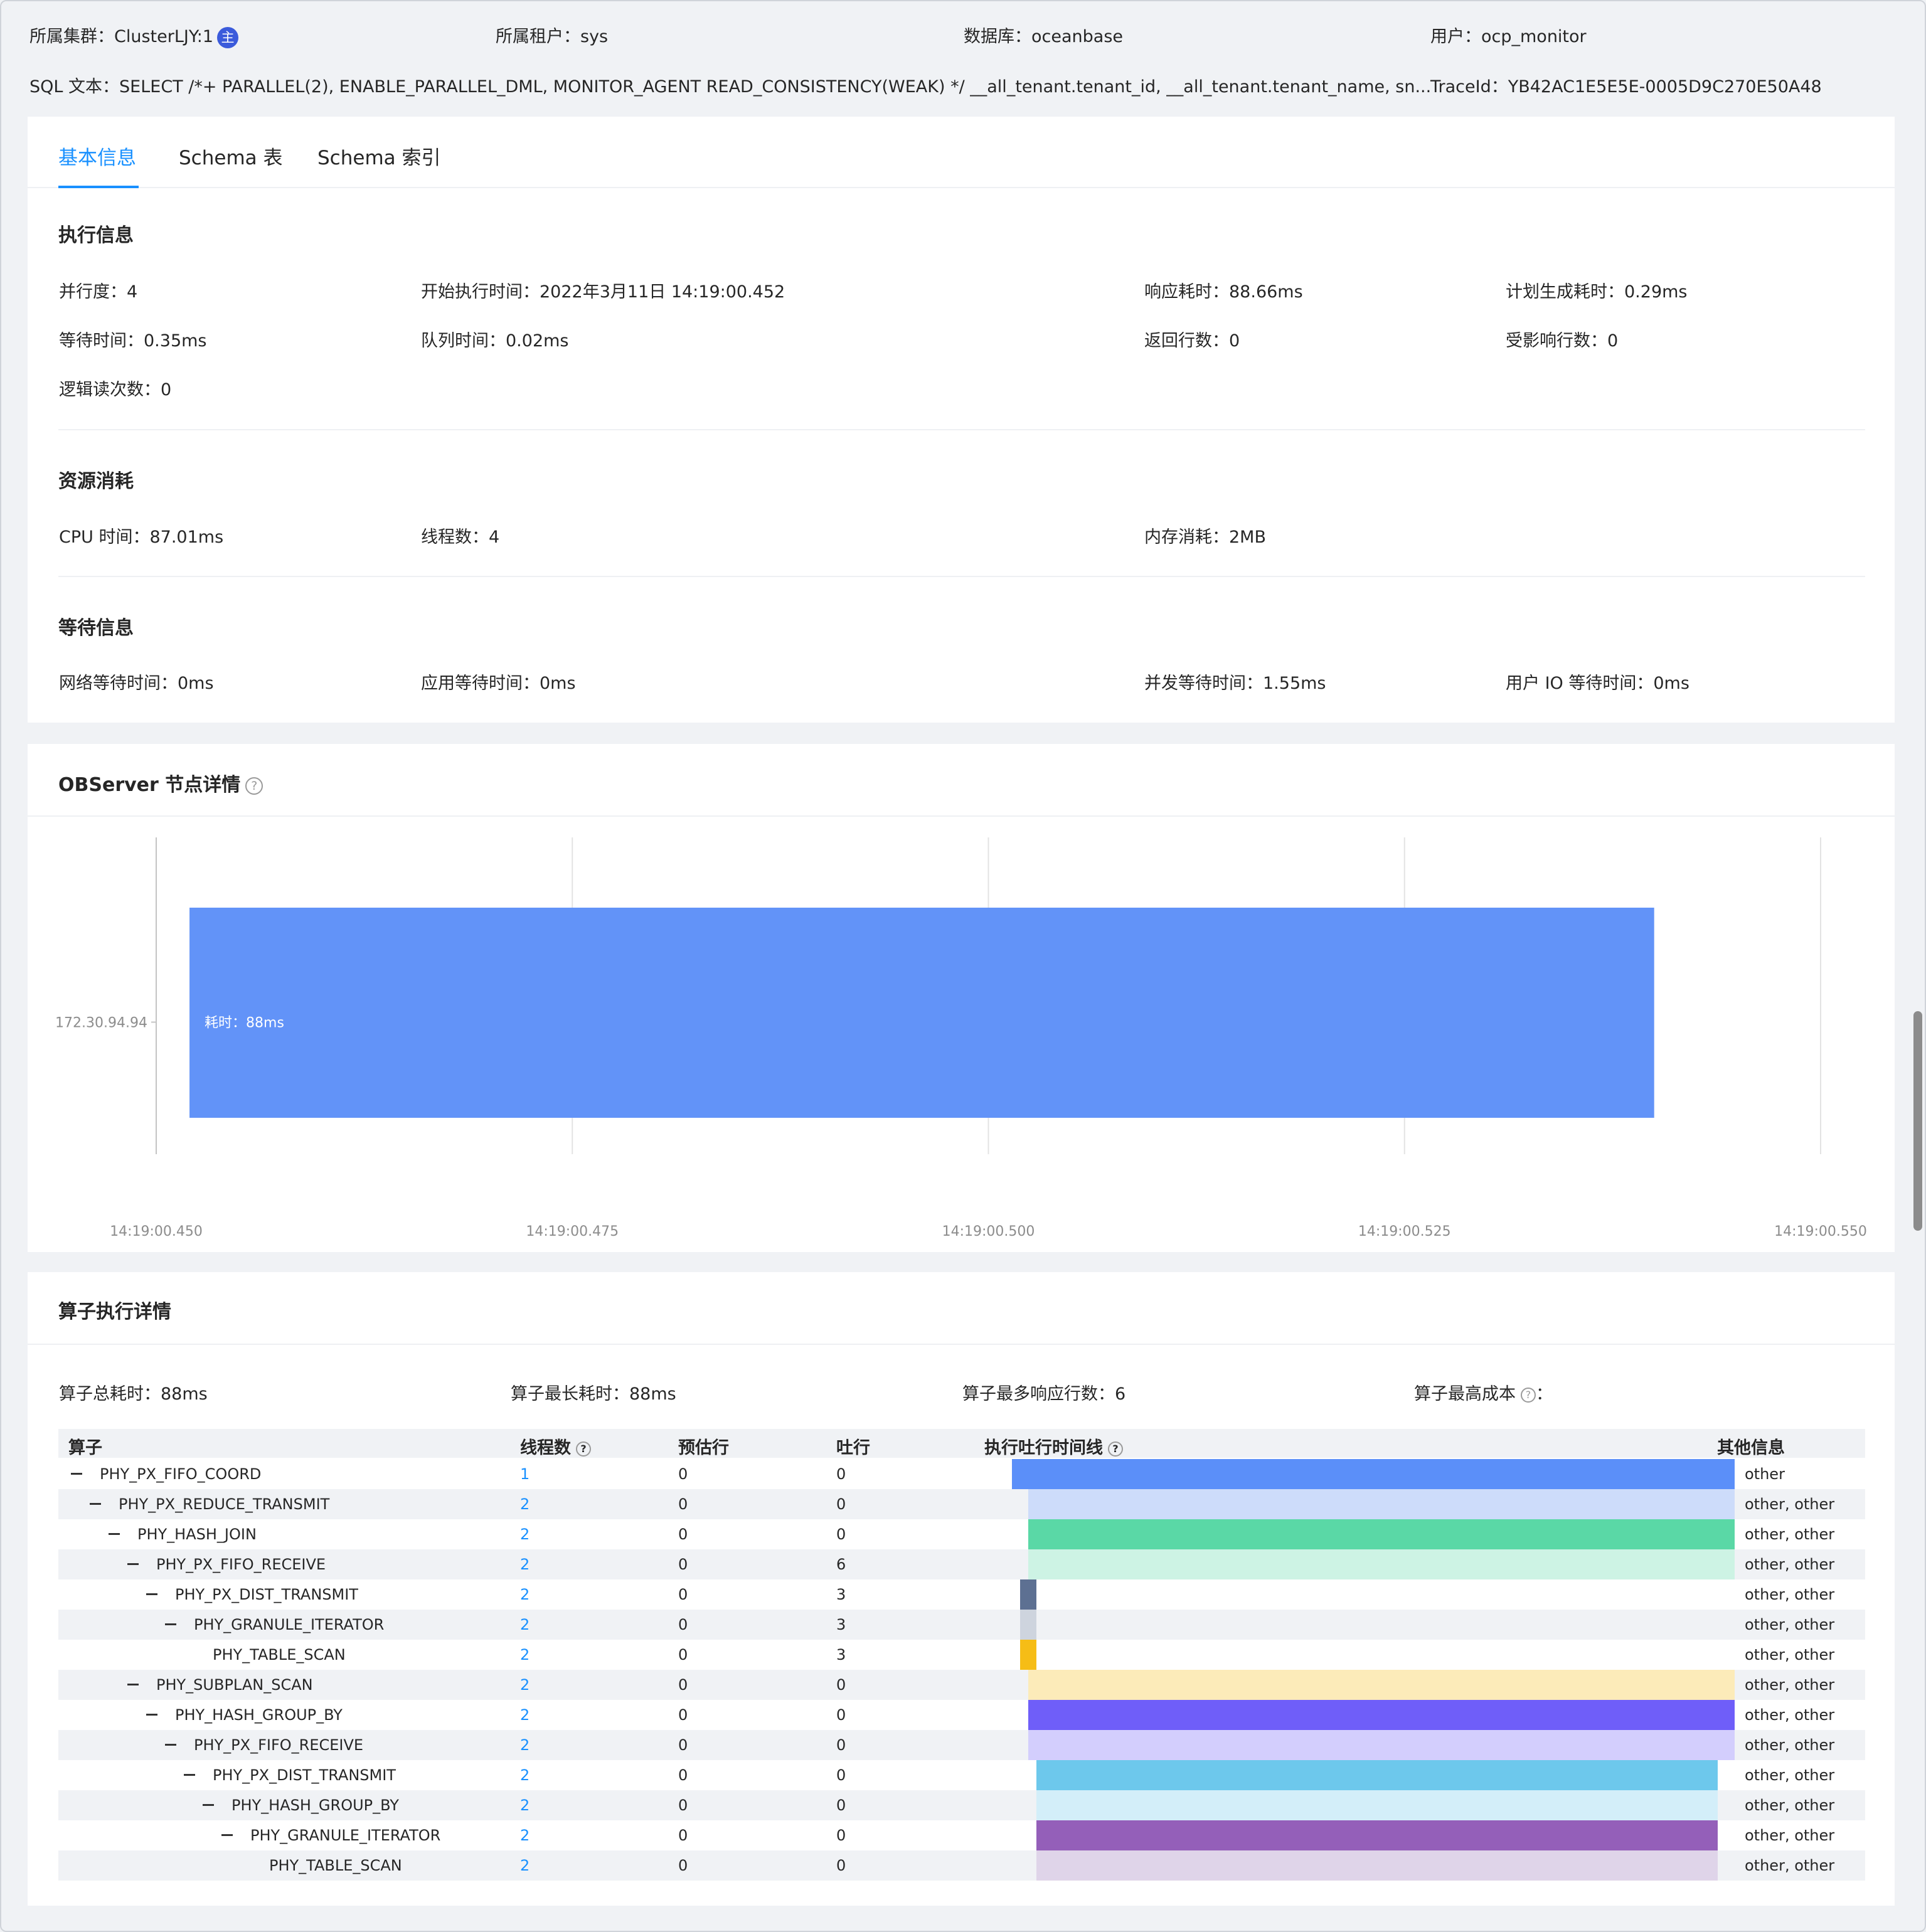 Image resolution: width=1926 pixels, height=1932 pixels. What do you see at coordinates (841, 1564) in the screenshot?
I see `output-rows: 6` at bounding box center [841, 1564].